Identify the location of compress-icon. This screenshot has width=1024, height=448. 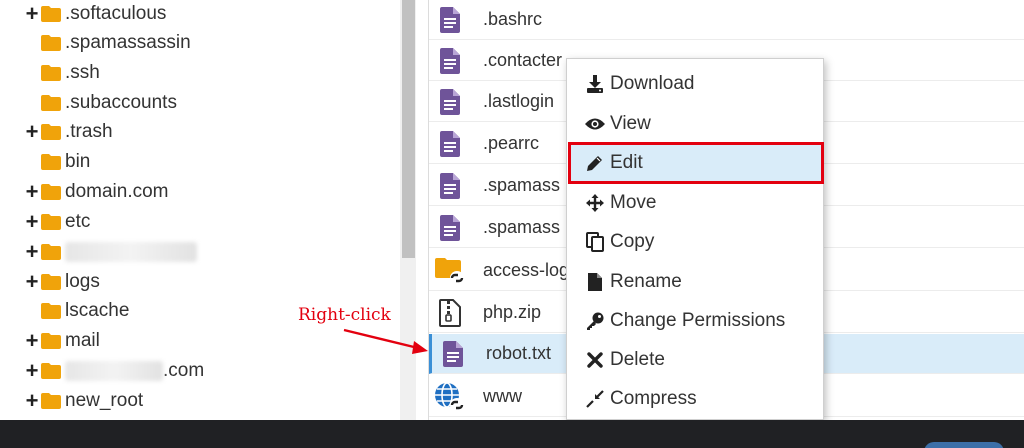
(595, 399).